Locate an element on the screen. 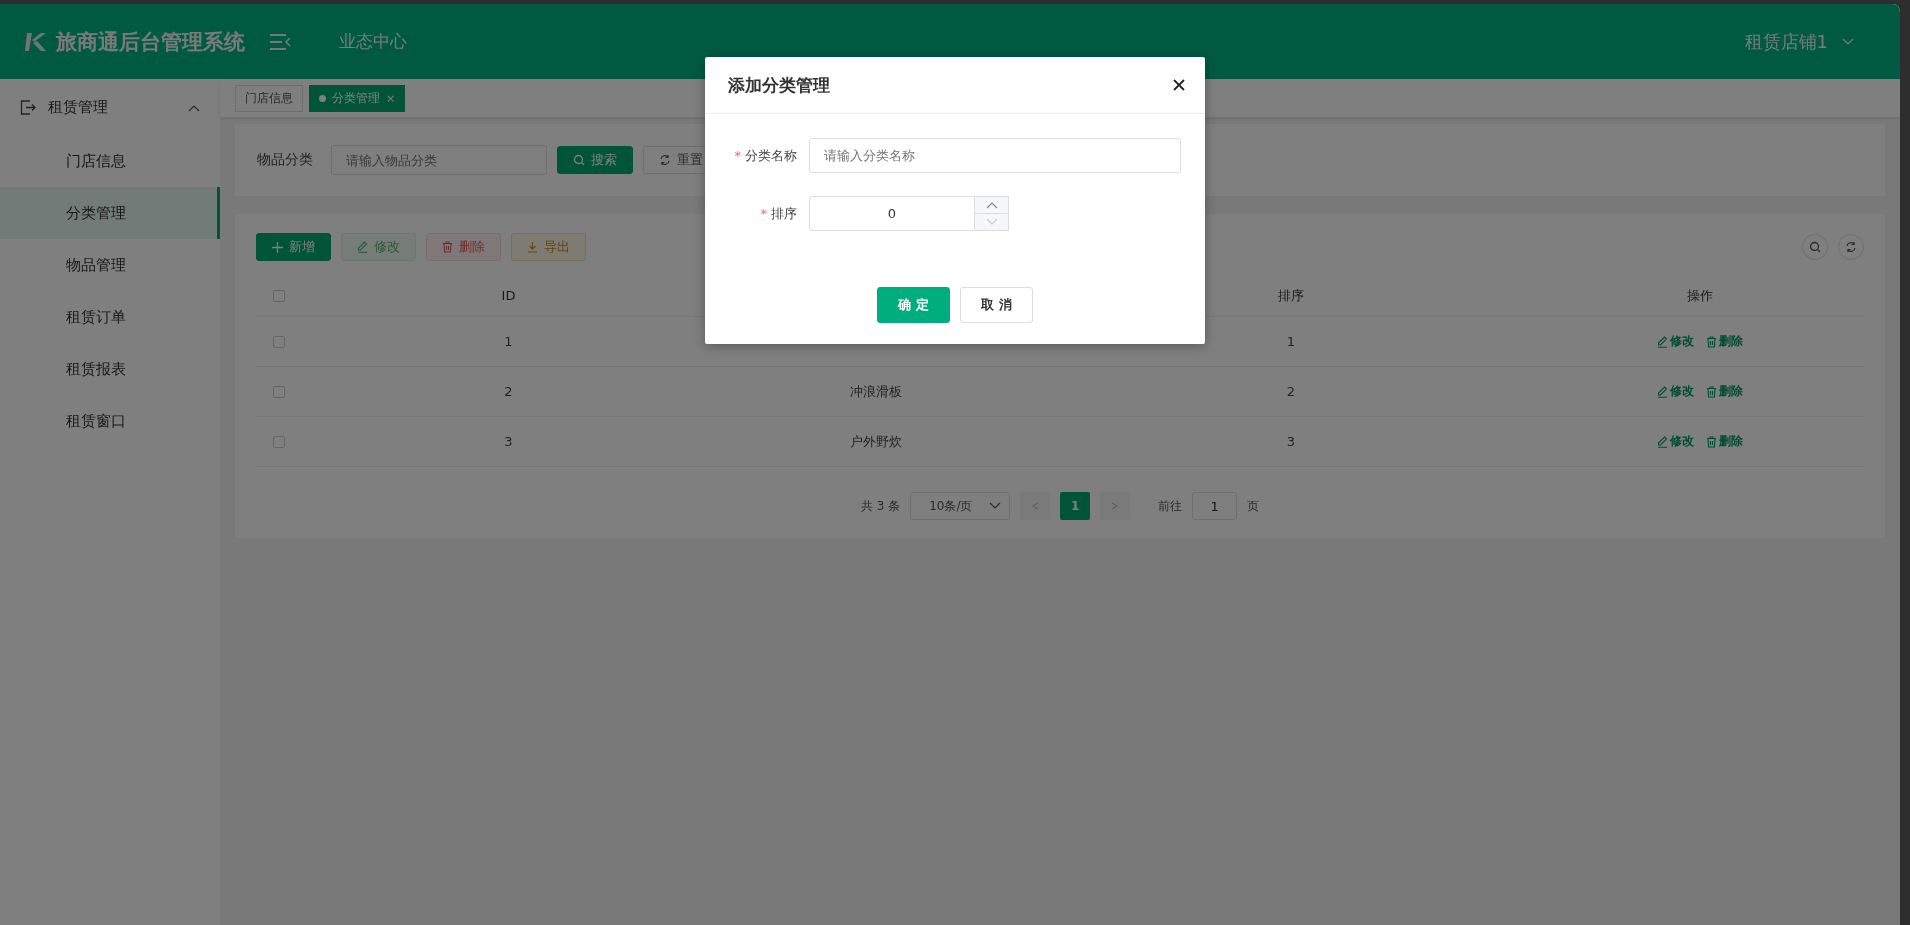  sidebar-item: 分类管理 is located at coordinates (110, 213).